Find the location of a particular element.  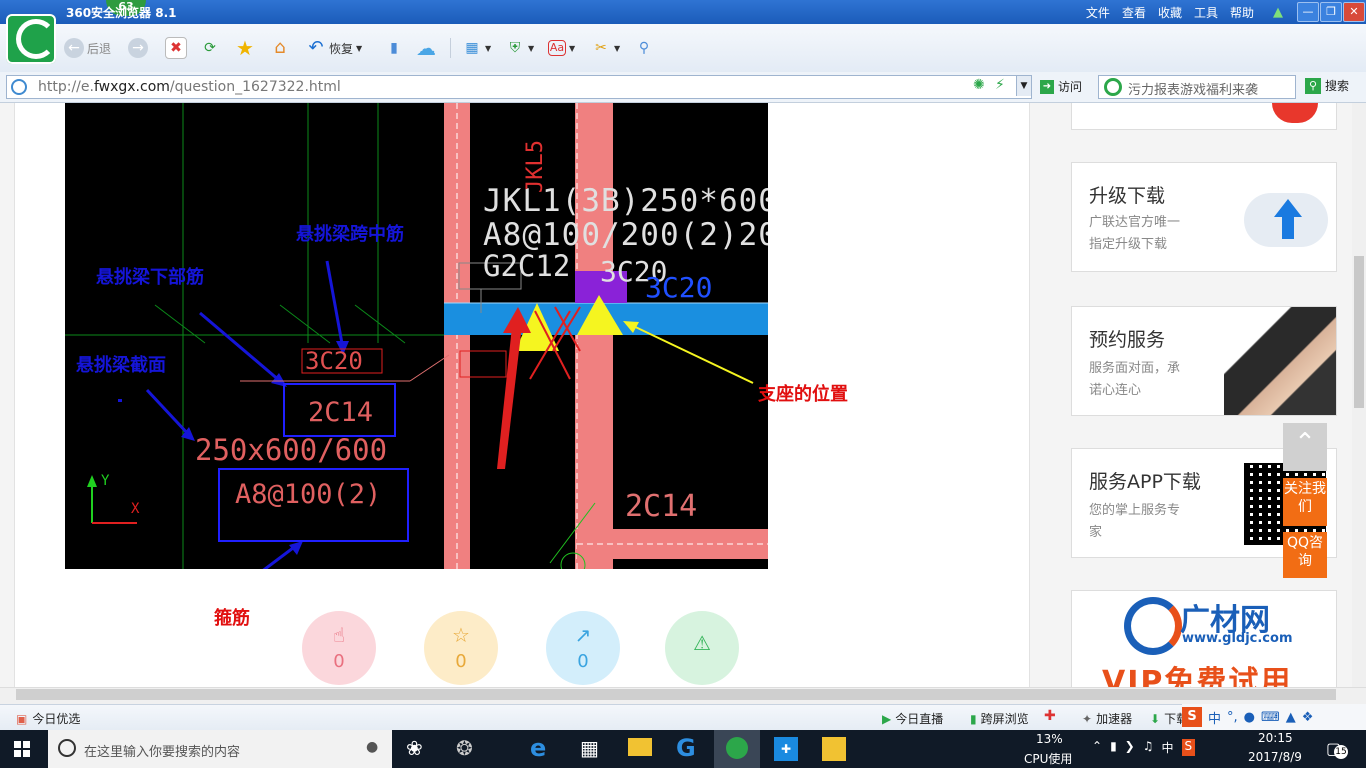

undo-icon: ↶ is located at coordinates (316, 47).